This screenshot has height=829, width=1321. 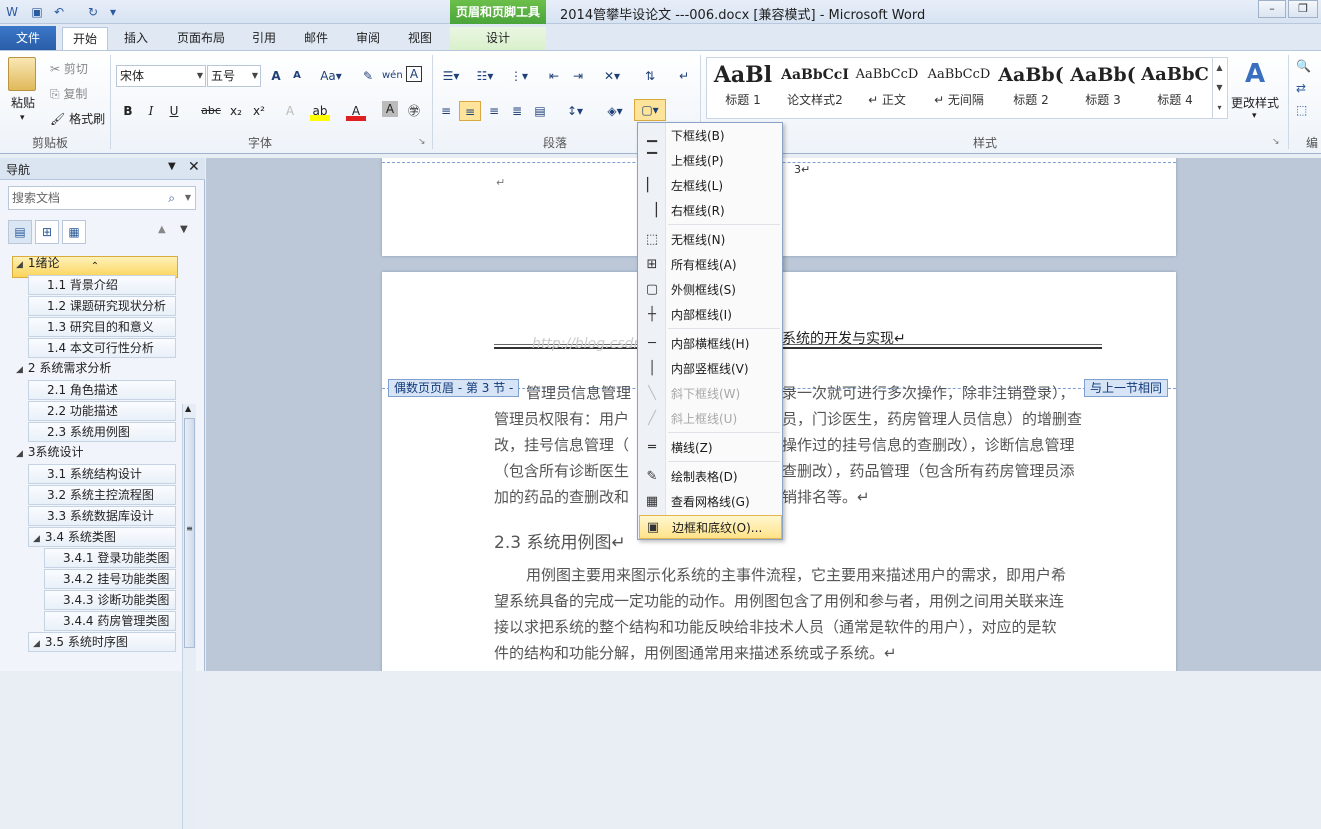 What do you see at coordinates (710, 265) in the screenshot?
I see `menu-item-all-borders: ⊞ 所有框线(A)` at bounding box center [710, 265].